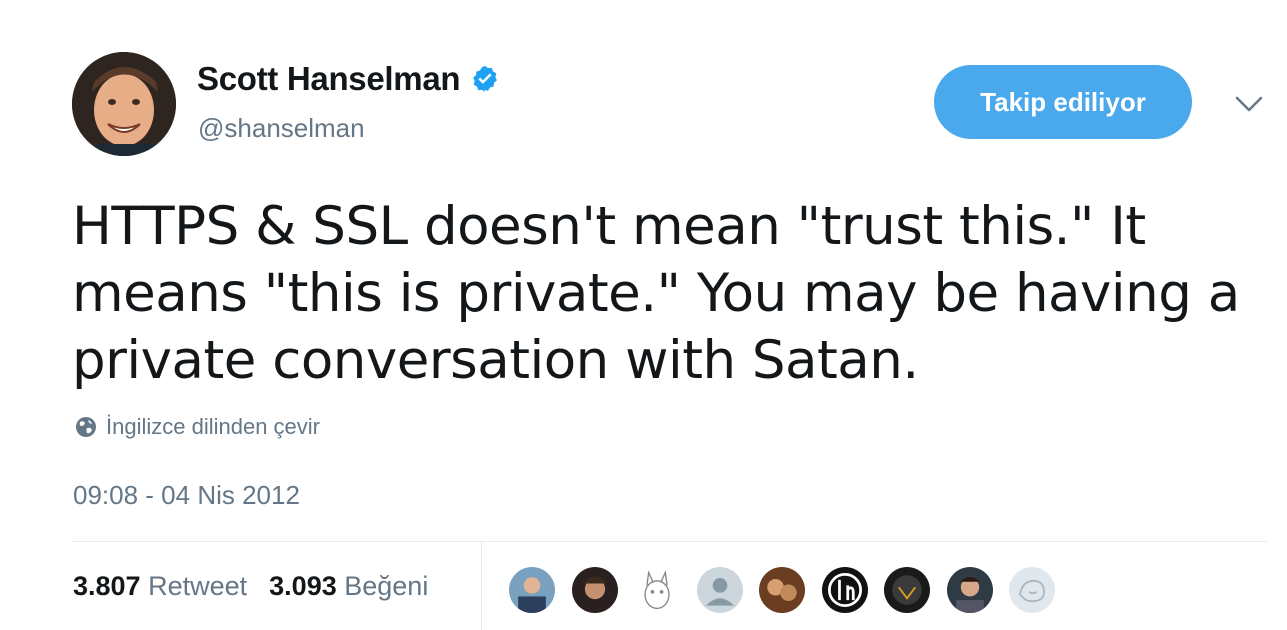 Image resolution: width=1287 pixels, height=630 pixels. What do you see at coordinates (198, 586) in the screenshot?
I see `retweets-label: Retweet` at bounding box center [198, 586].